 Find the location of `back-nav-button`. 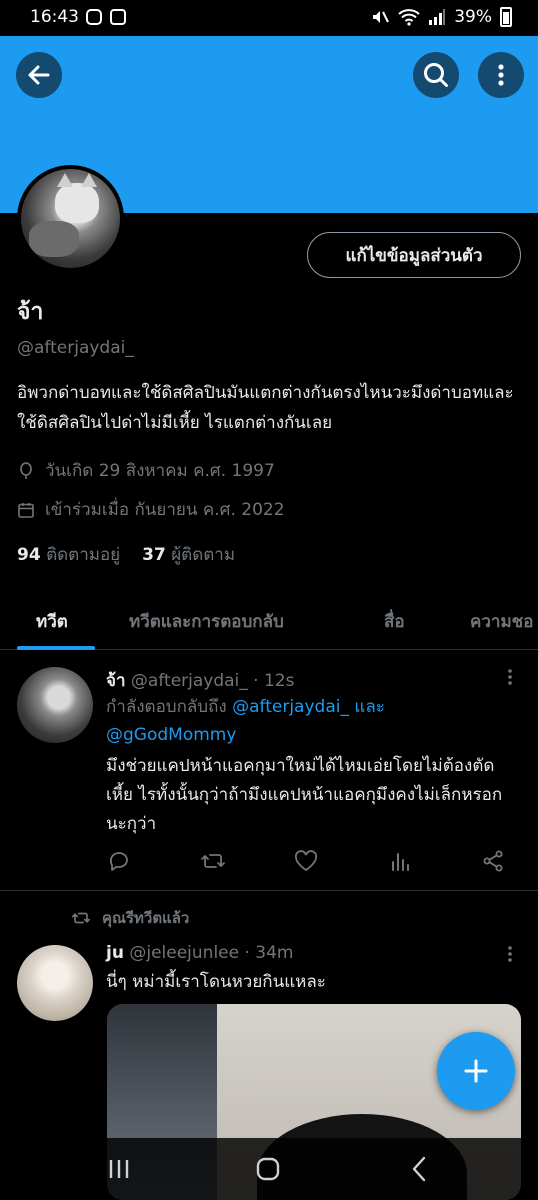

back-nav-button is located at coordinates (419, 1169).